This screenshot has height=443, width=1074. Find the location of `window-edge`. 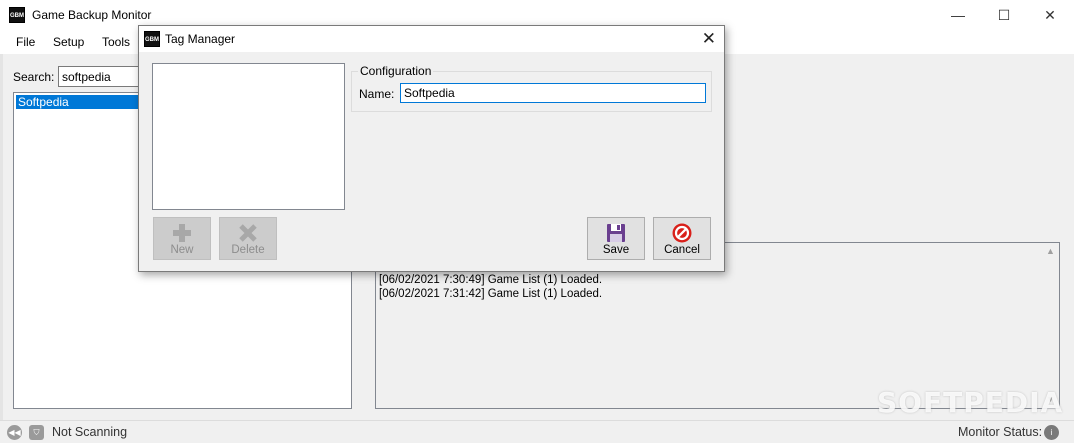

window-edge is located at coordinates (1, 237).